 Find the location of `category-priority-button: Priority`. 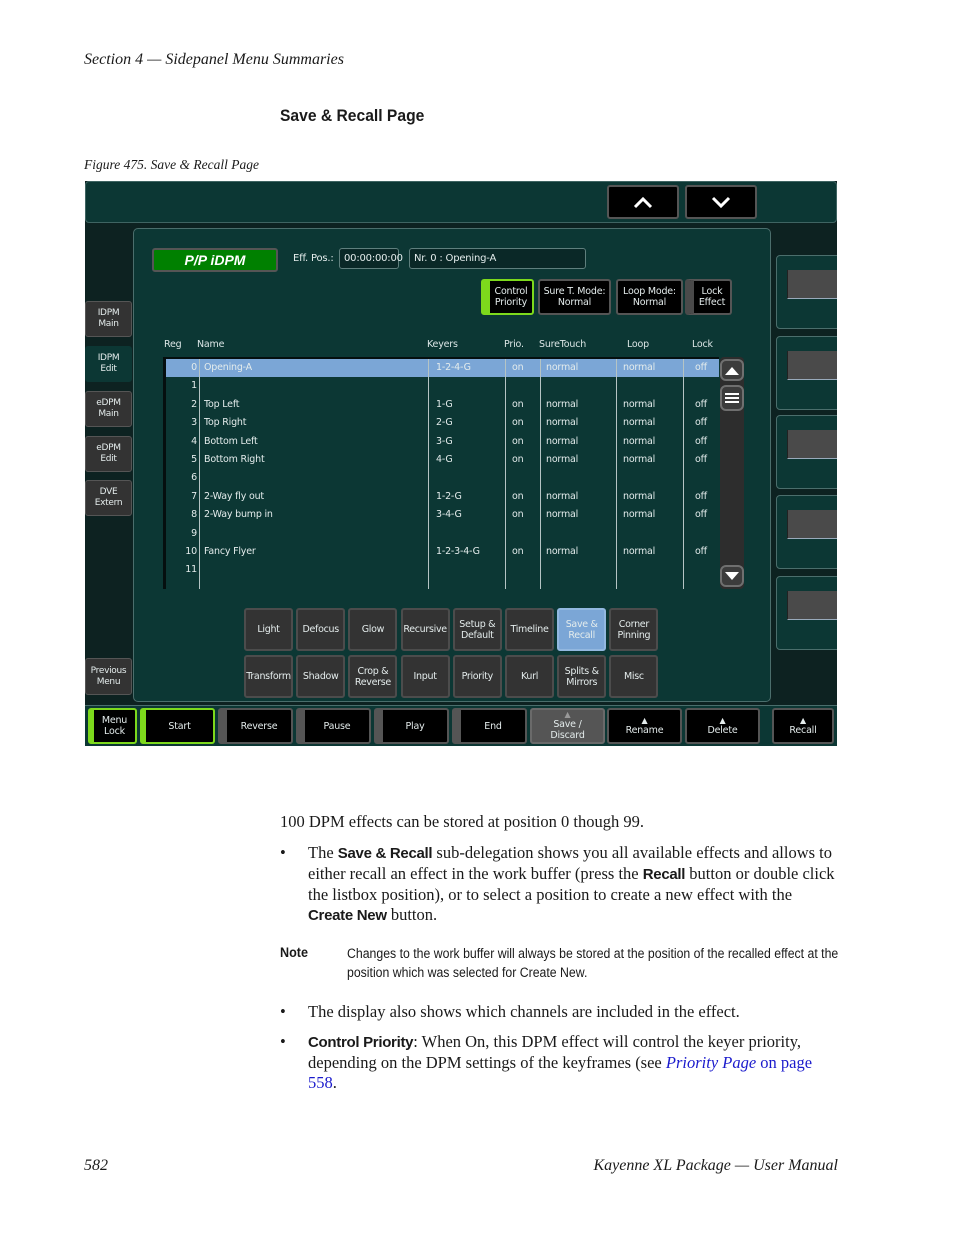

category-priority-button: Priority is located at coordinates (477, 676).